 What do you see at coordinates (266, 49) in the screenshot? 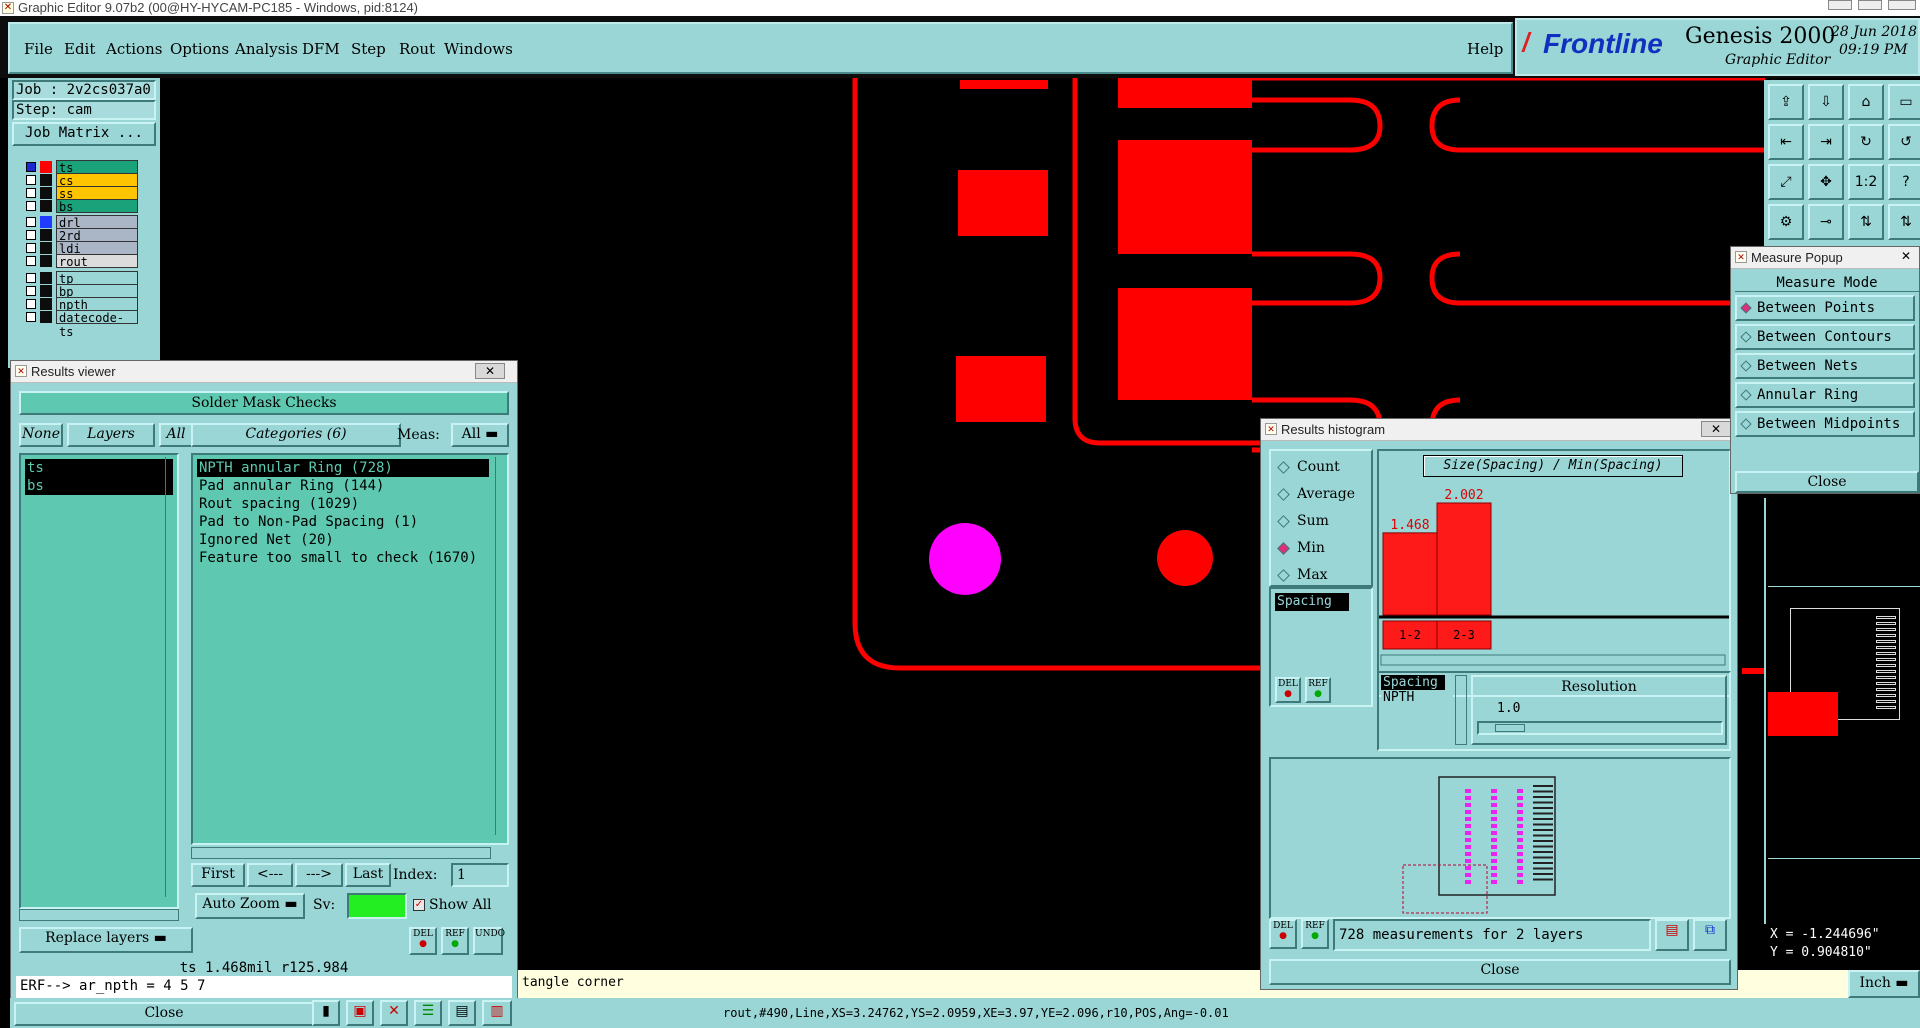
I see `menu-analysis: Analysis` at bounding box center [266, 49].